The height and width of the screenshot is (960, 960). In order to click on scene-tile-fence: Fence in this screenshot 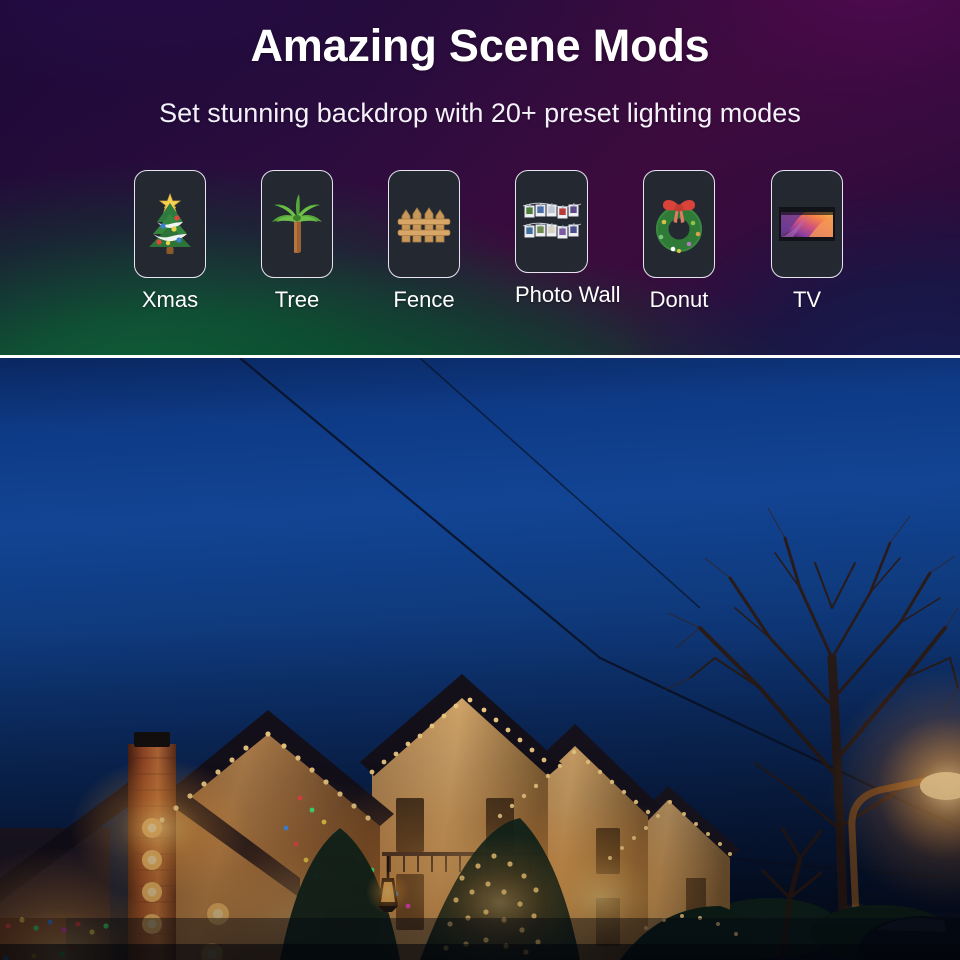, I will do `click(424, 241)`.